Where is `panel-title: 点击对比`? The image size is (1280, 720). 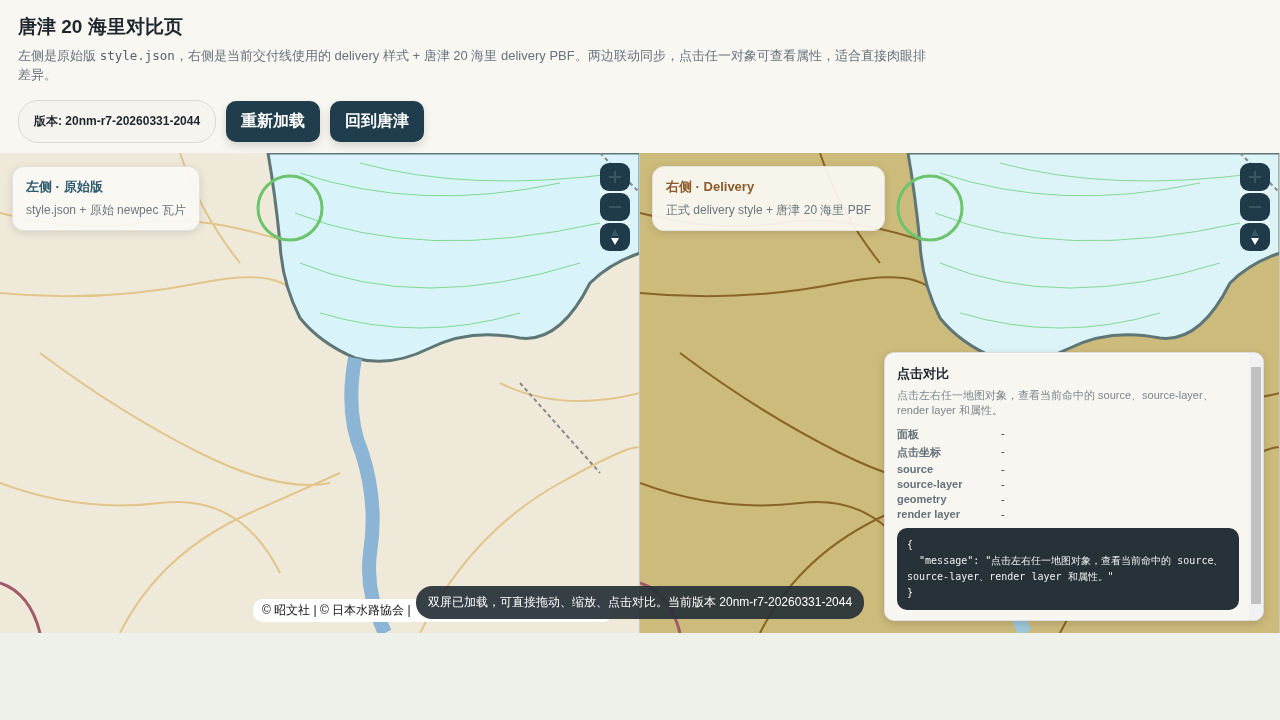 panel-title: 点击对比 is located at coordinates (923, 374).